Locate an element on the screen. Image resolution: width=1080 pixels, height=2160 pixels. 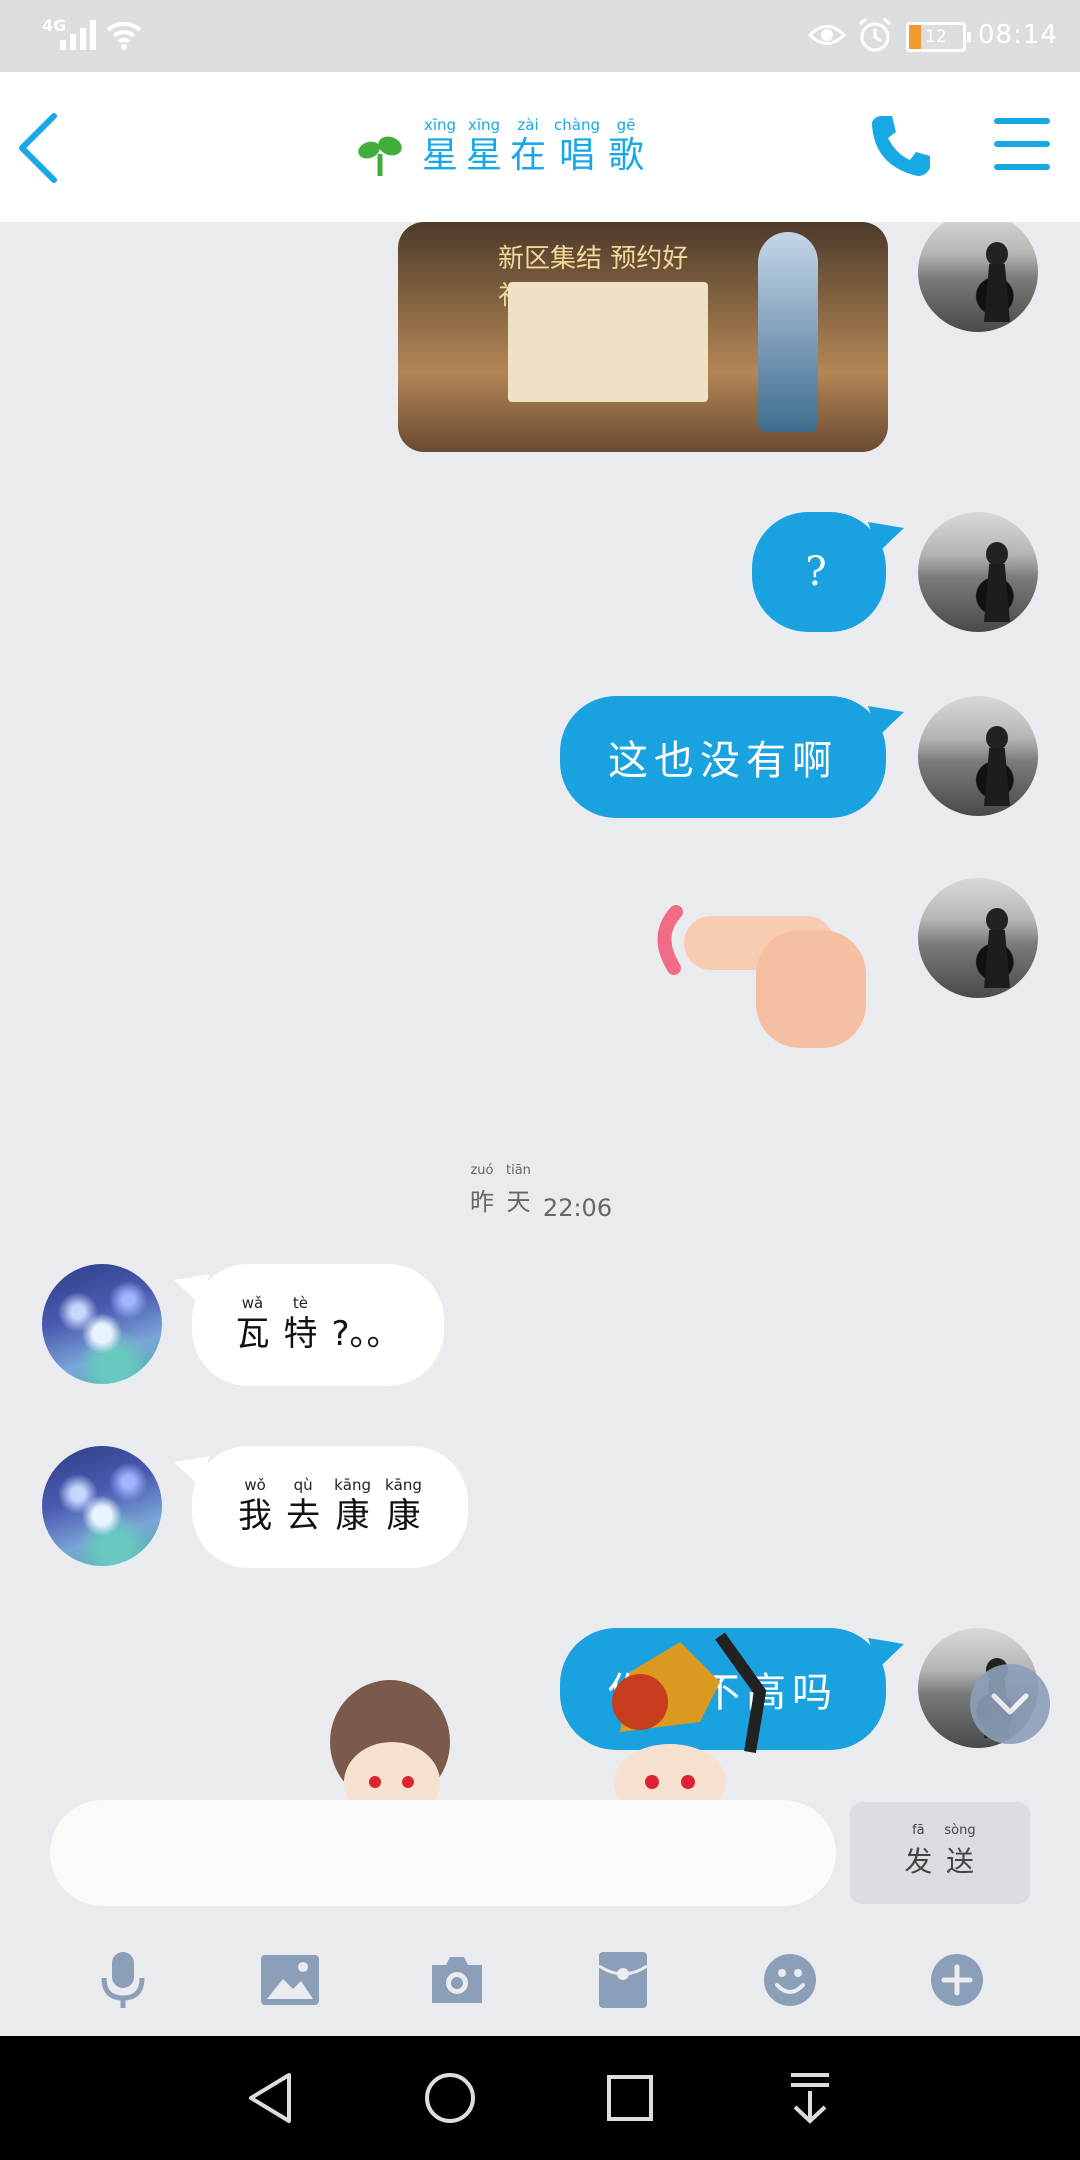
image-icon is located at coordinates (289, 1980).